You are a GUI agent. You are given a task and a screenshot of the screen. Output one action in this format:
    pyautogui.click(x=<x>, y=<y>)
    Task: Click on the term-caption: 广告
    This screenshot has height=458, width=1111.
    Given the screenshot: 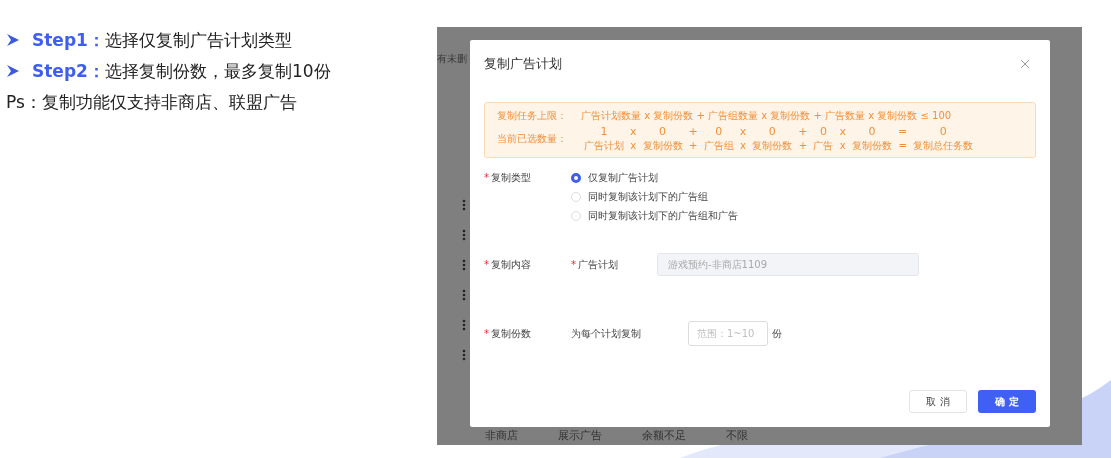 What is the action you would take?
    pyautogui.click(x=823, y=145)
    